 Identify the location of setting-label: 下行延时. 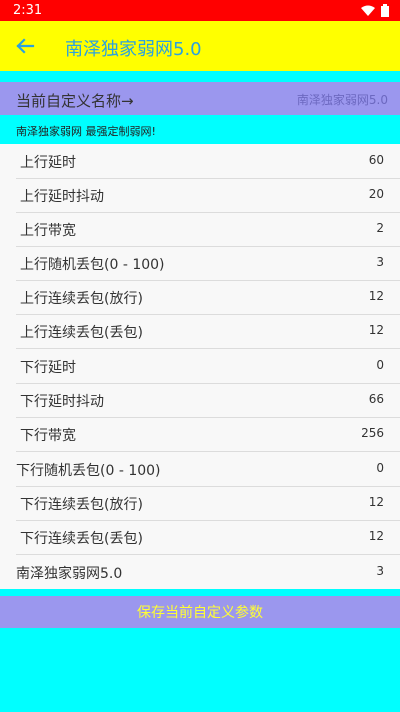
(48, 368).